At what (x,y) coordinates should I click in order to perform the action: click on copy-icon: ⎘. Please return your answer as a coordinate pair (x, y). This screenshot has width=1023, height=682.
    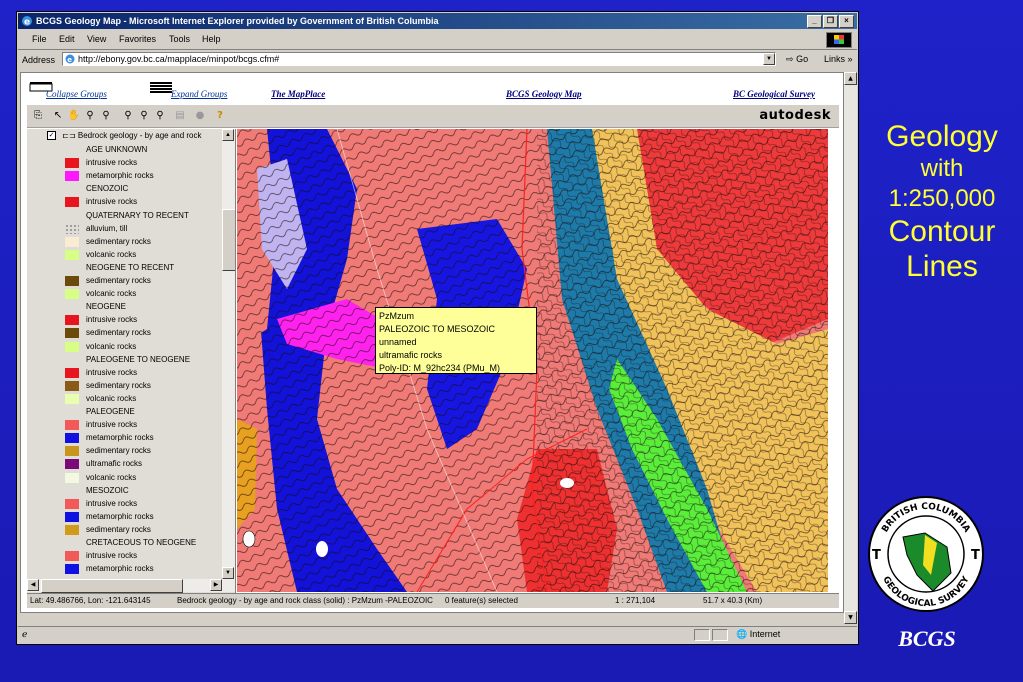
    Looking at the image, I should click on (38, 116).